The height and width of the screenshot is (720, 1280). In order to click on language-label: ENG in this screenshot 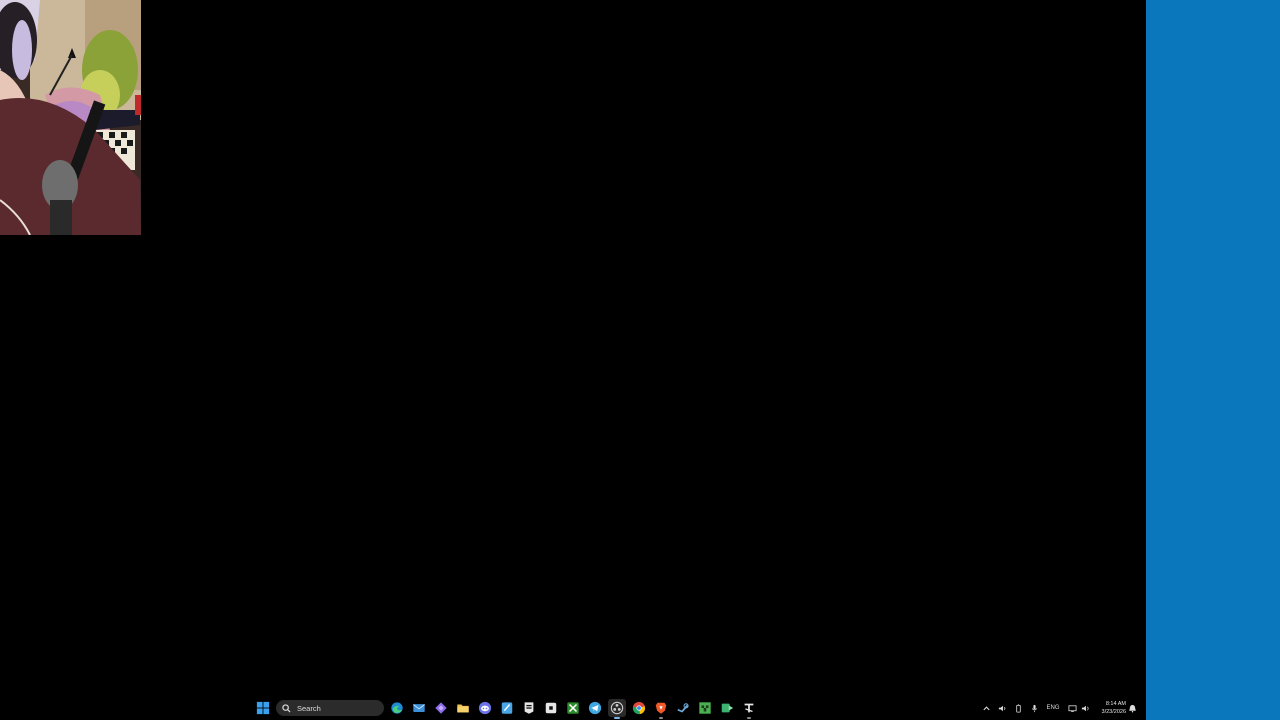, I will do `click(1053, 708)`.